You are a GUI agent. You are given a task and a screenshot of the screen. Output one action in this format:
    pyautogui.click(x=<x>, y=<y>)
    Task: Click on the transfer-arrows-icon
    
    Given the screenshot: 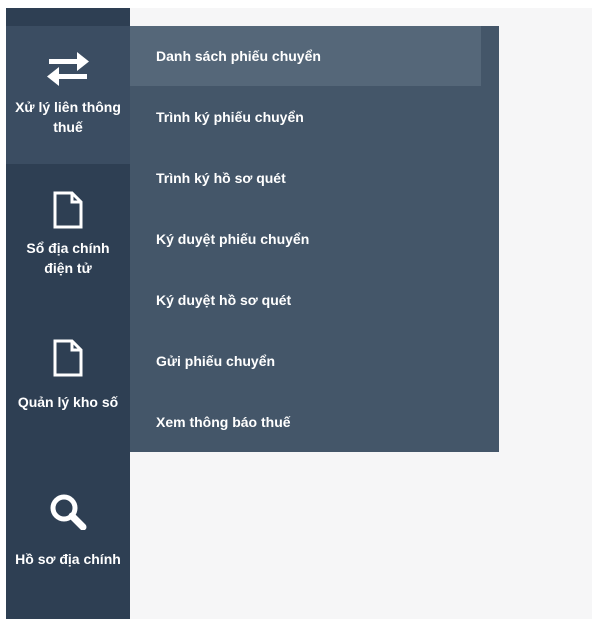 What is the action you would take?
    pyautogui.click(x=68, y=71)
    